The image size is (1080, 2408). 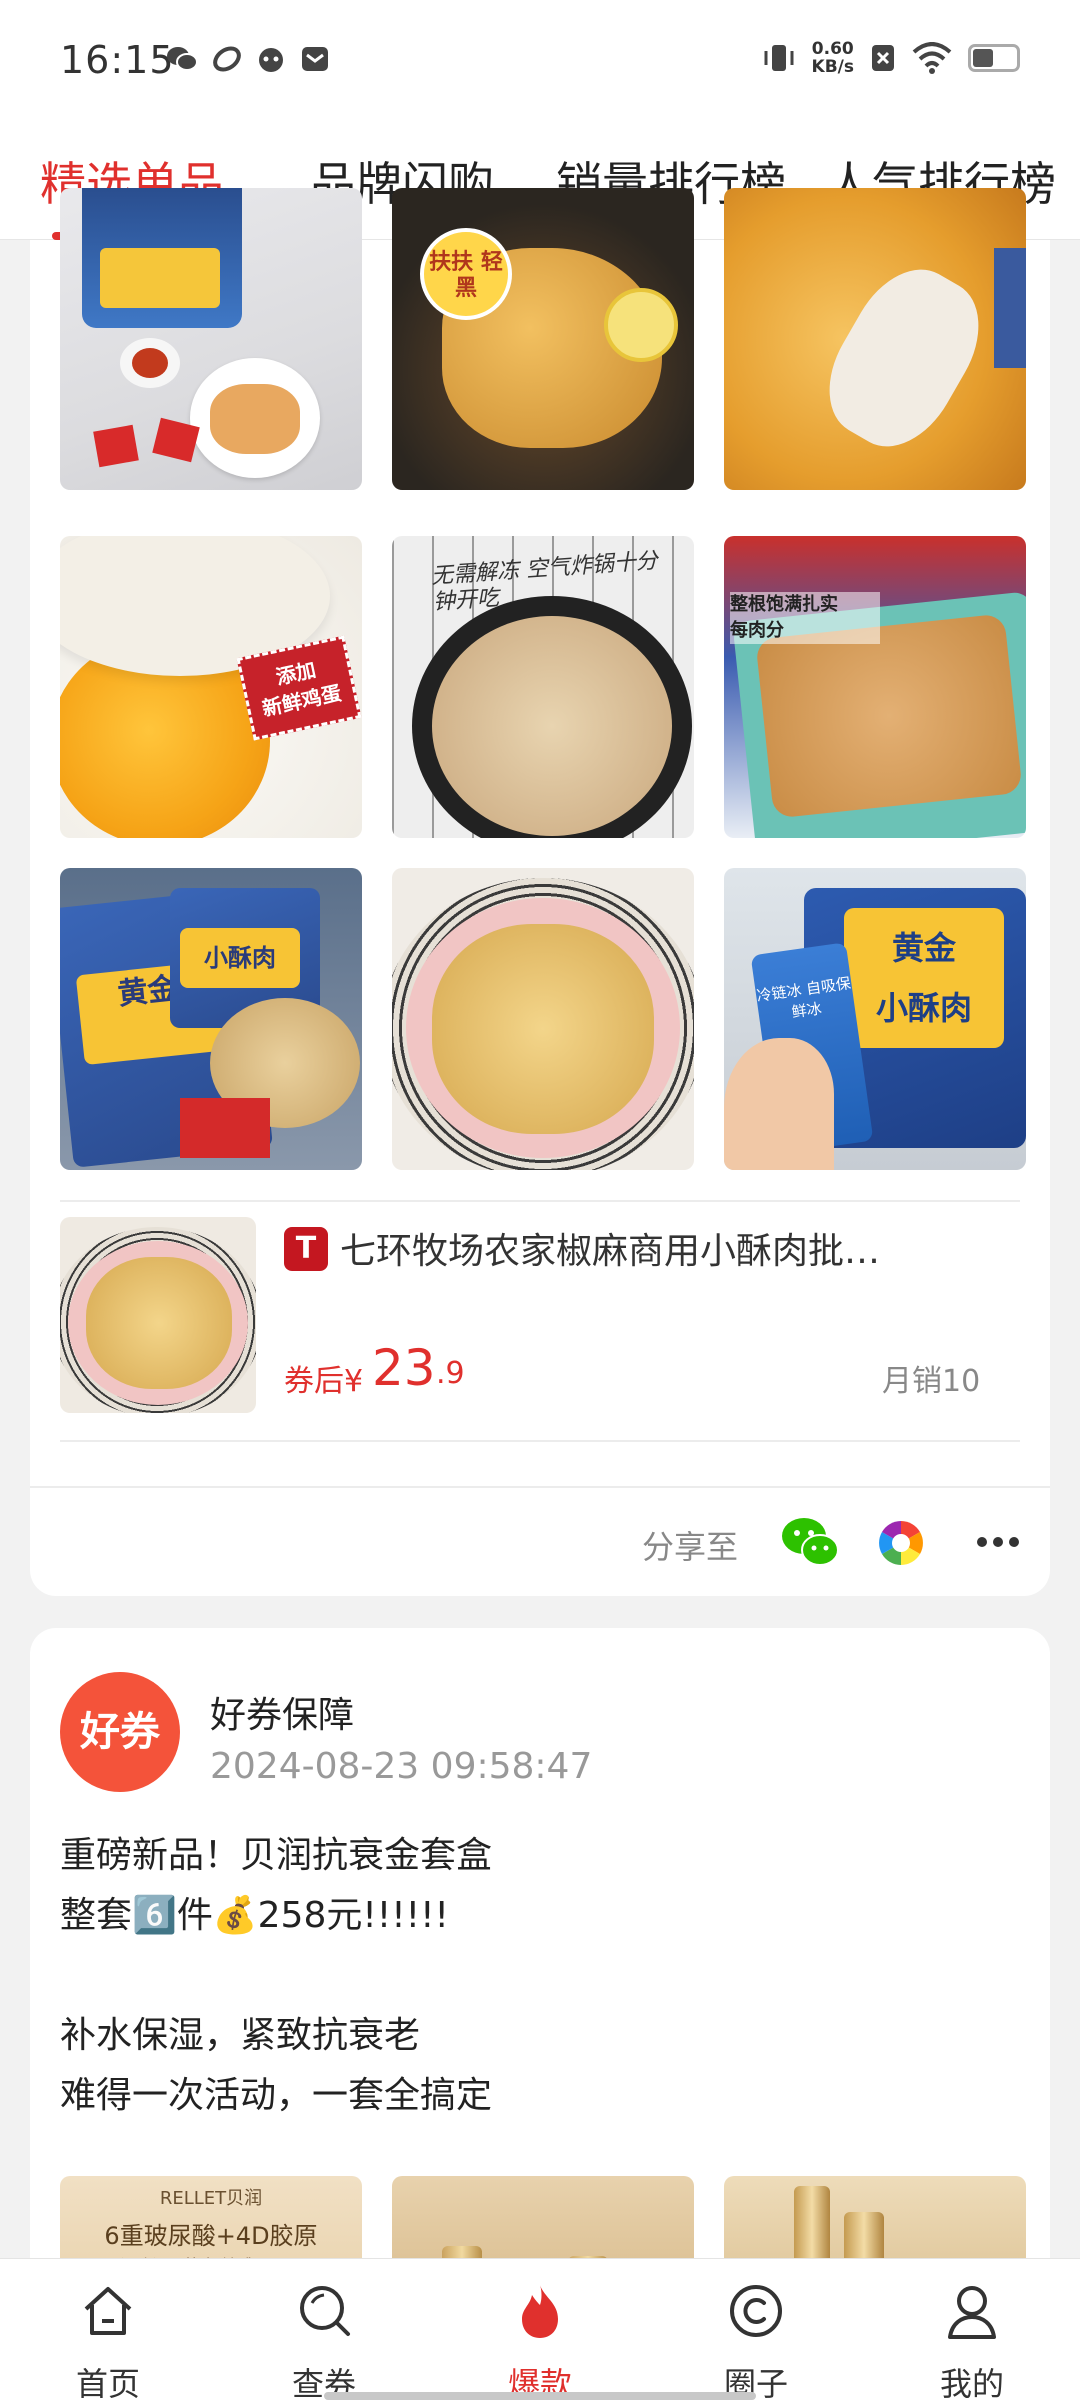 I want to click on price-prefix: 券后¥, so click(x=324, y=1381).